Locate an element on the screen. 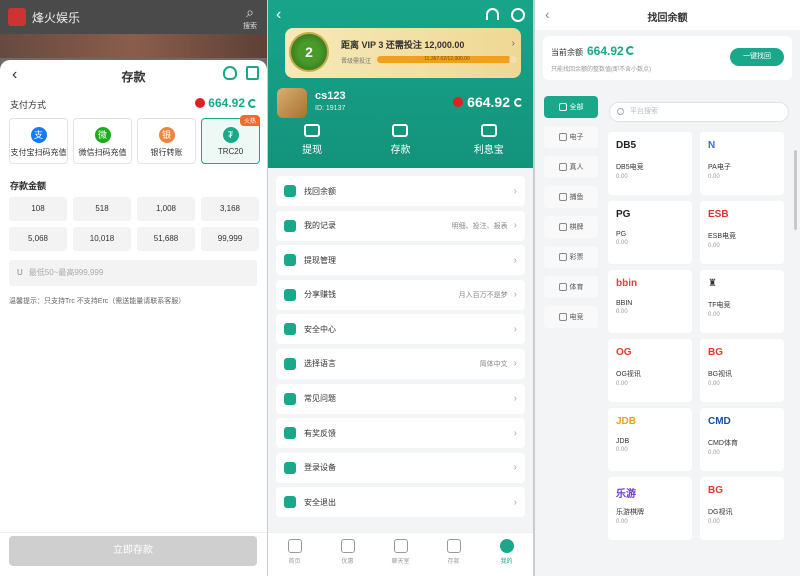  game-card: PG PG 0.00 is located at coordinates (650, 232).